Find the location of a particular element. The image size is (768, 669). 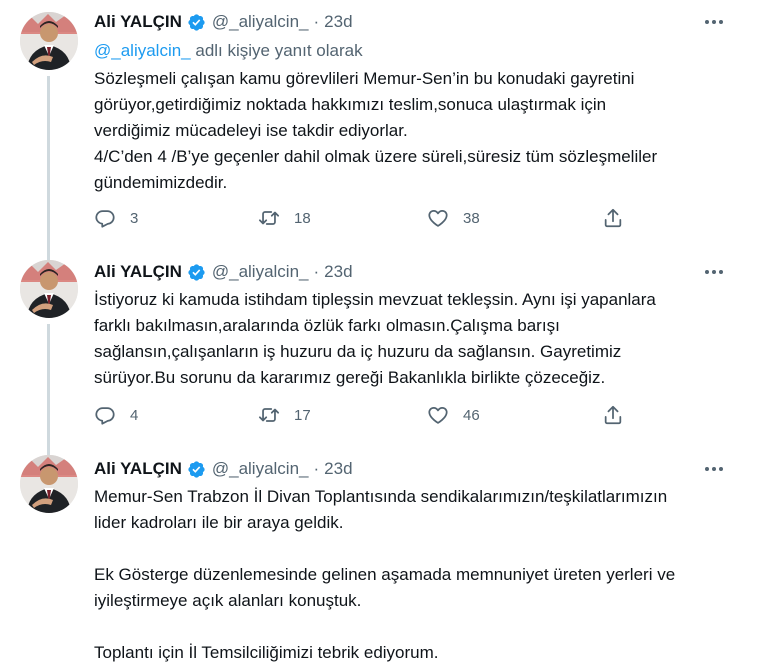

action-bar: 4 17 46 is located at coordinates (364, 415).